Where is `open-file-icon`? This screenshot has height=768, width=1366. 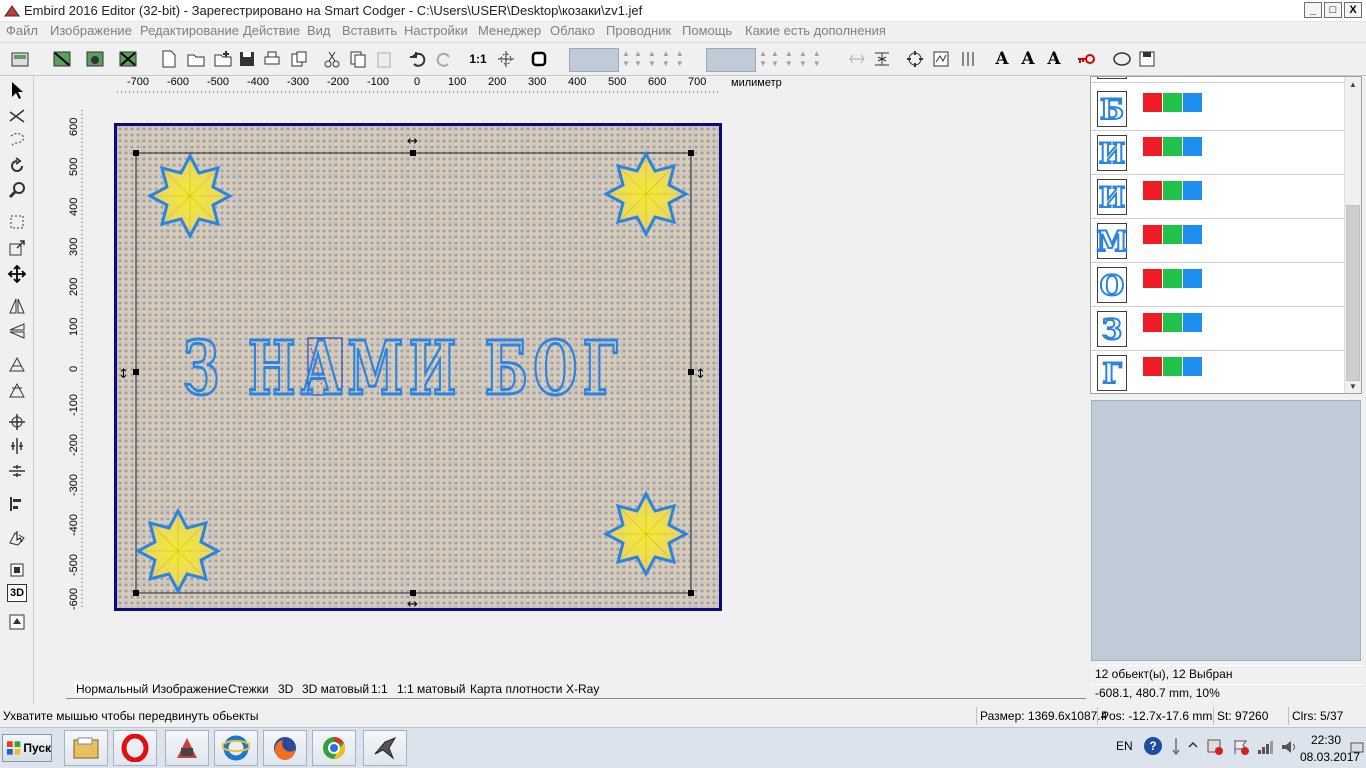 open-file-icon is located at coordinates (196, 59).